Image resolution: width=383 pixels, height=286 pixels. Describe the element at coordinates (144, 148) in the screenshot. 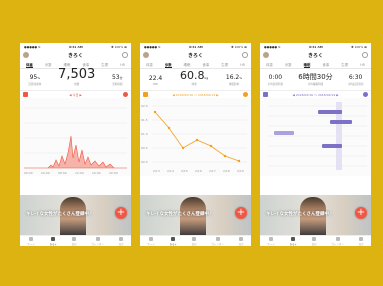

I see `y-tick: 60.5` at that location.